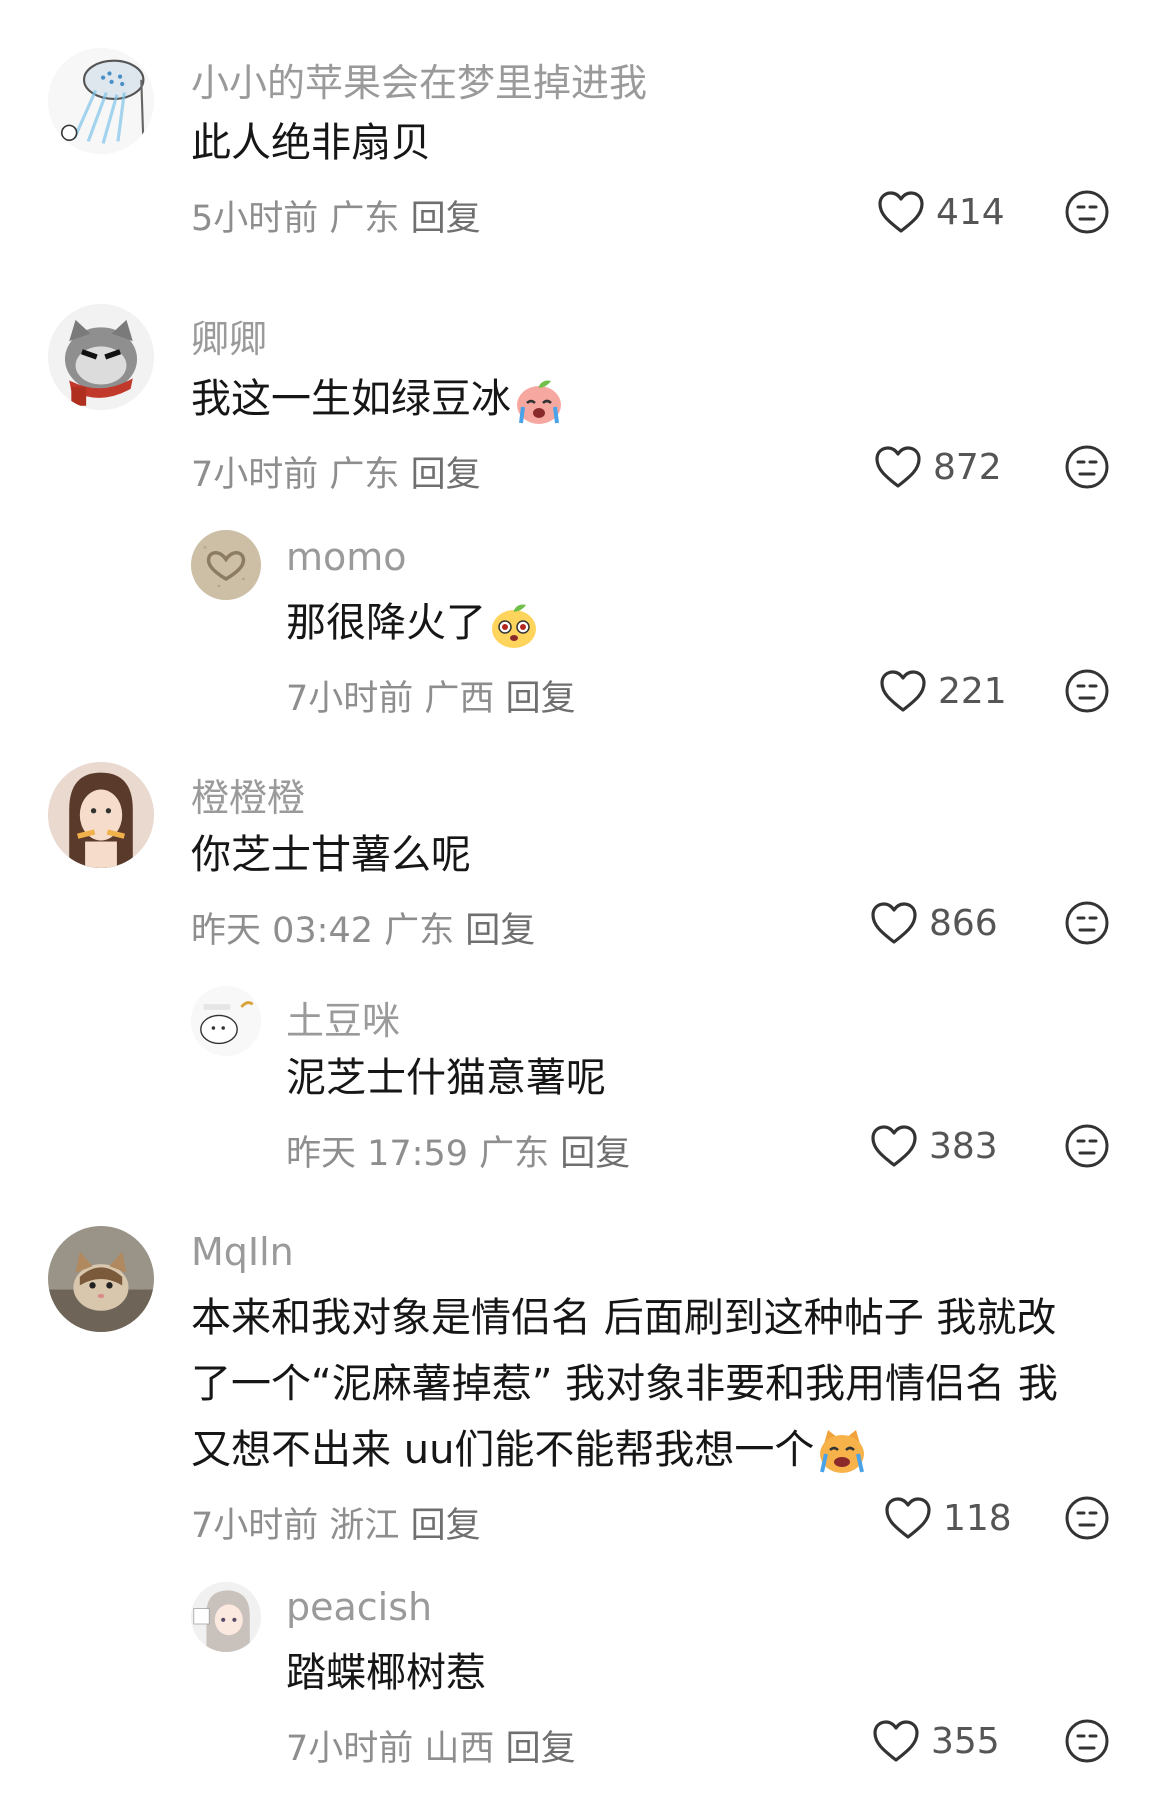 The width and height of the screenshot is (1170, 1810). Describe the element at coordinates (624, 1318) in the screenshot. I see `comment-text-line: 本来和我对象是情侣名 后面刷到这种帖子 我就改` at that location.